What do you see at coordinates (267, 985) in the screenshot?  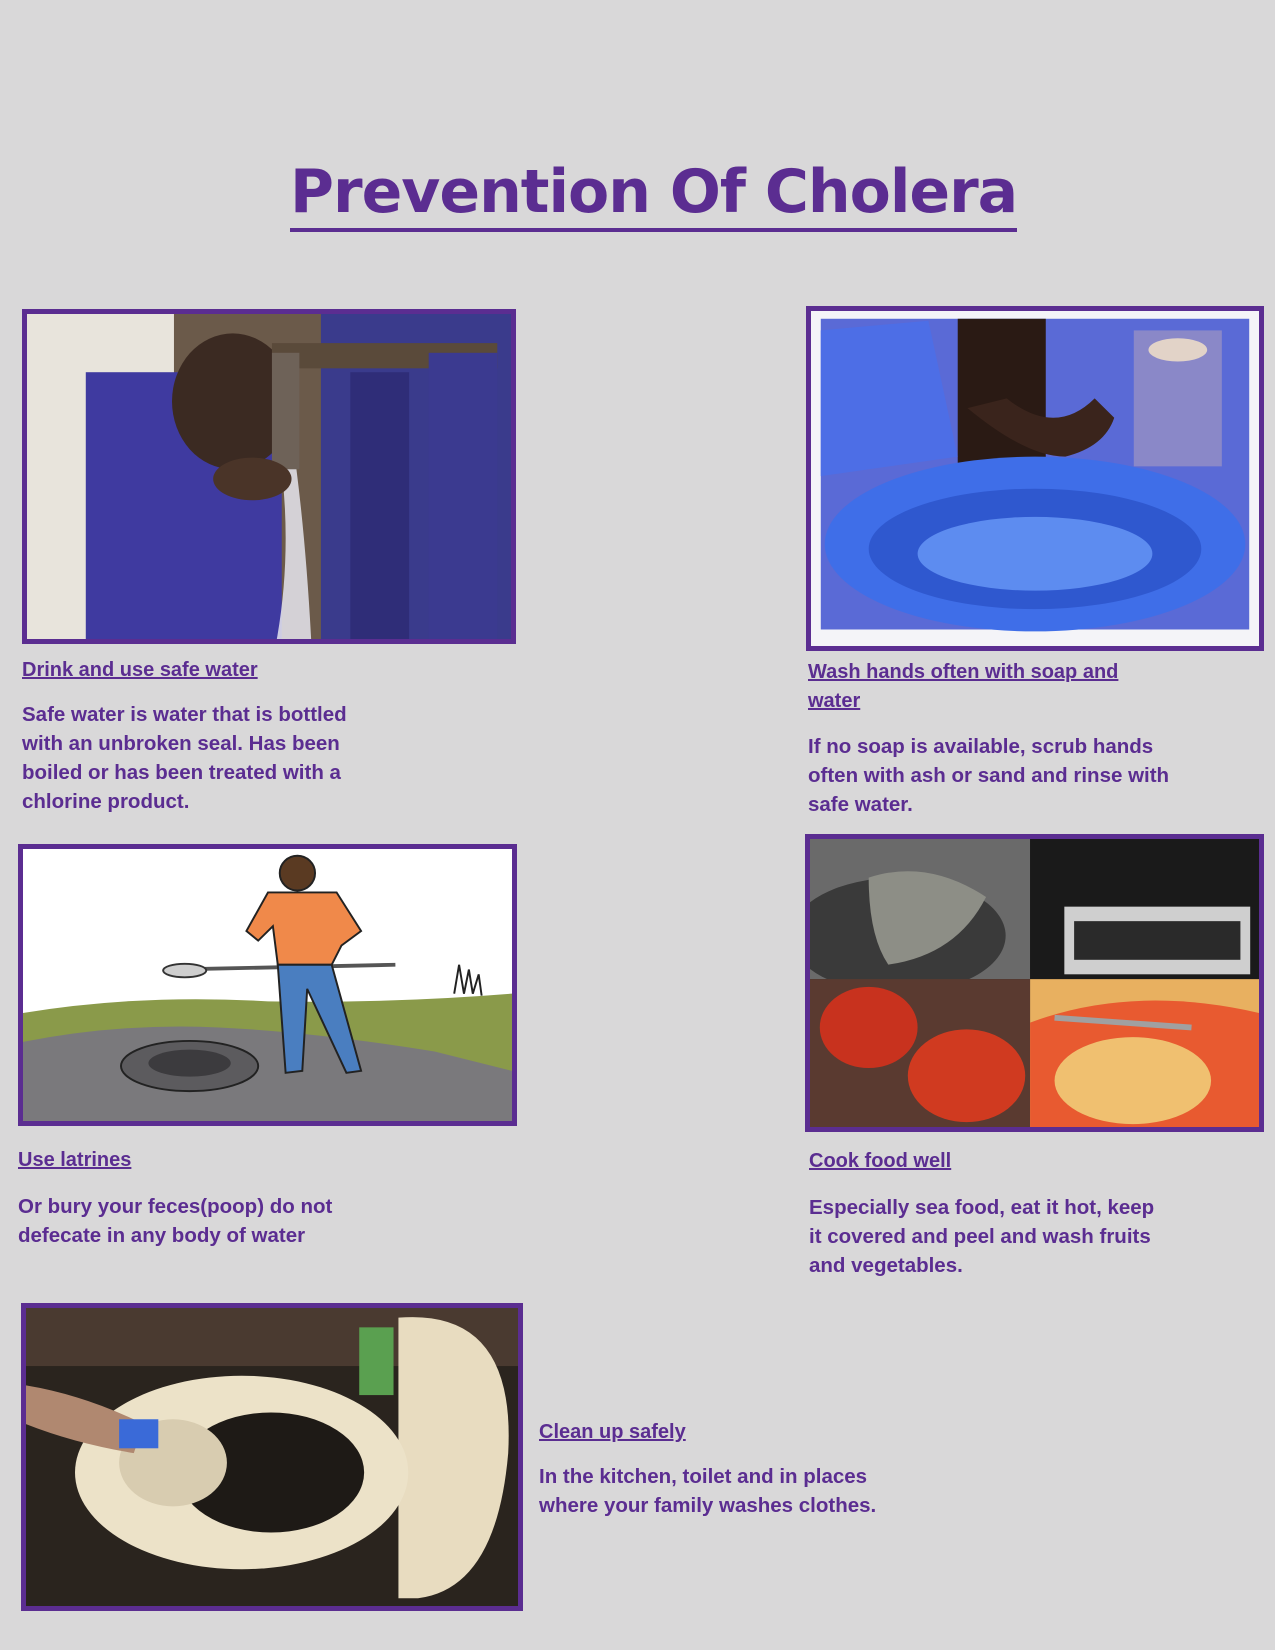 I see `latrine-illustration` at bounding box center [267, 985].